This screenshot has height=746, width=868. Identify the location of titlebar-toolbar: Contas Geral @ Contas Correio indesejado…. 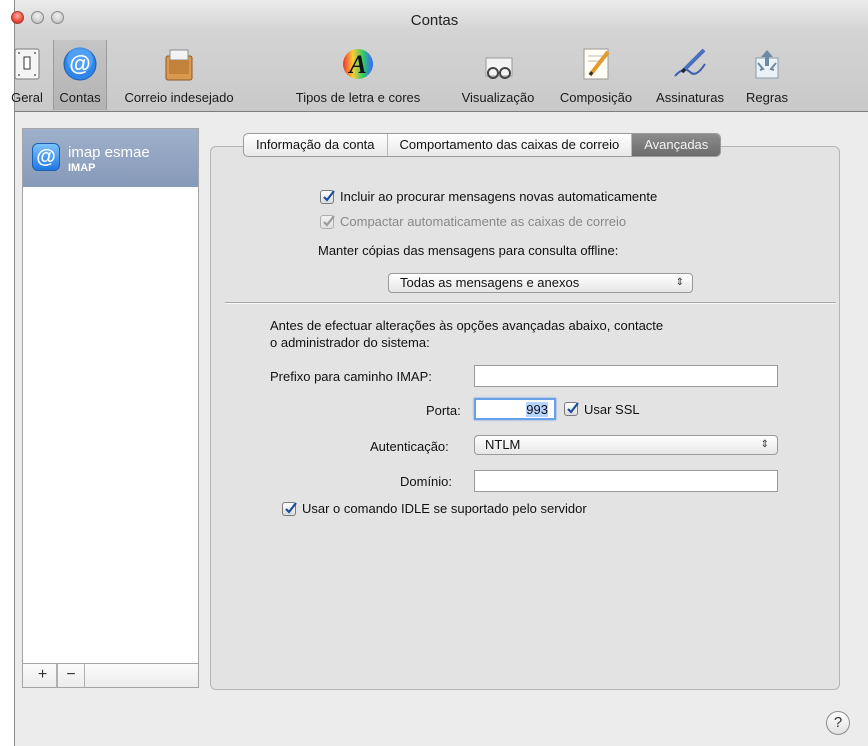
(439, 56).